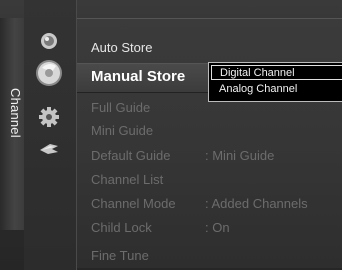 The width and height of the screenshot is (342, 270). I want to click on menu-item-label: Full Guide, so click(121, 107).